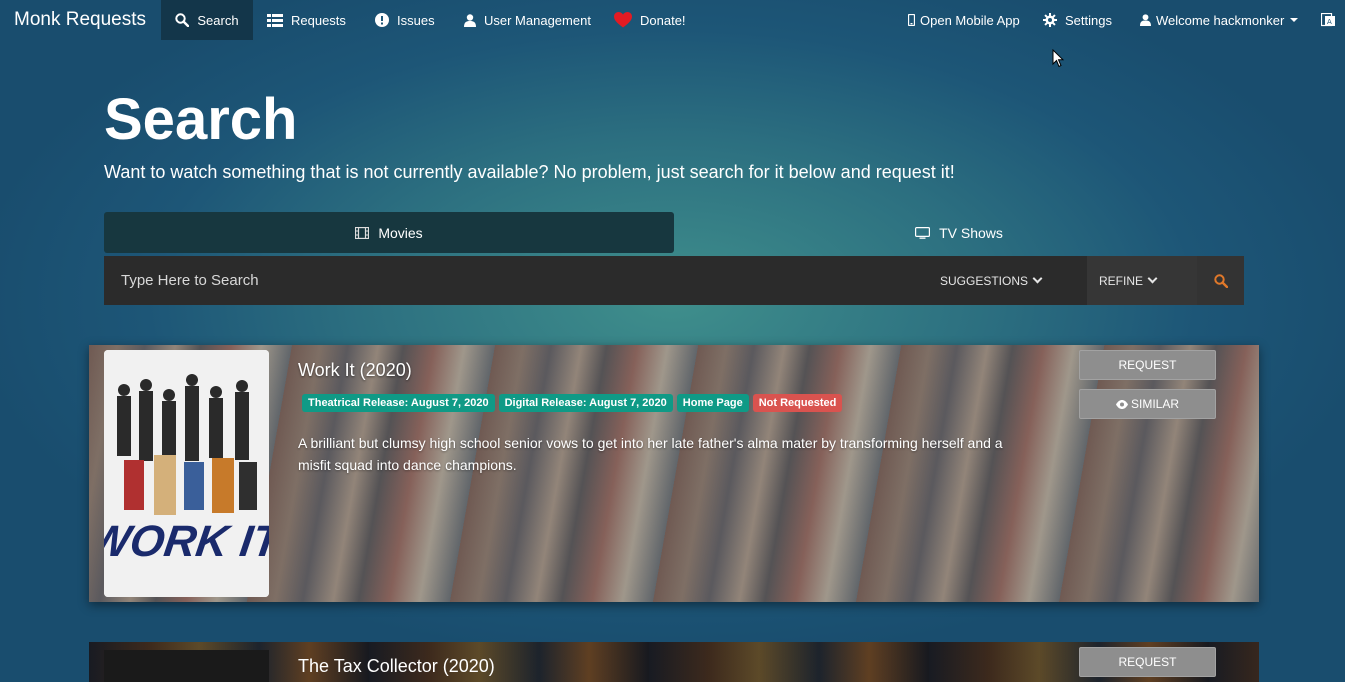 This screenshot has height=682, width=1345. What do you see at coordinates (1154, 404) in the screenshot?
I see `similar-button-label: SIMILAR` at bounding box center [1154, 404].